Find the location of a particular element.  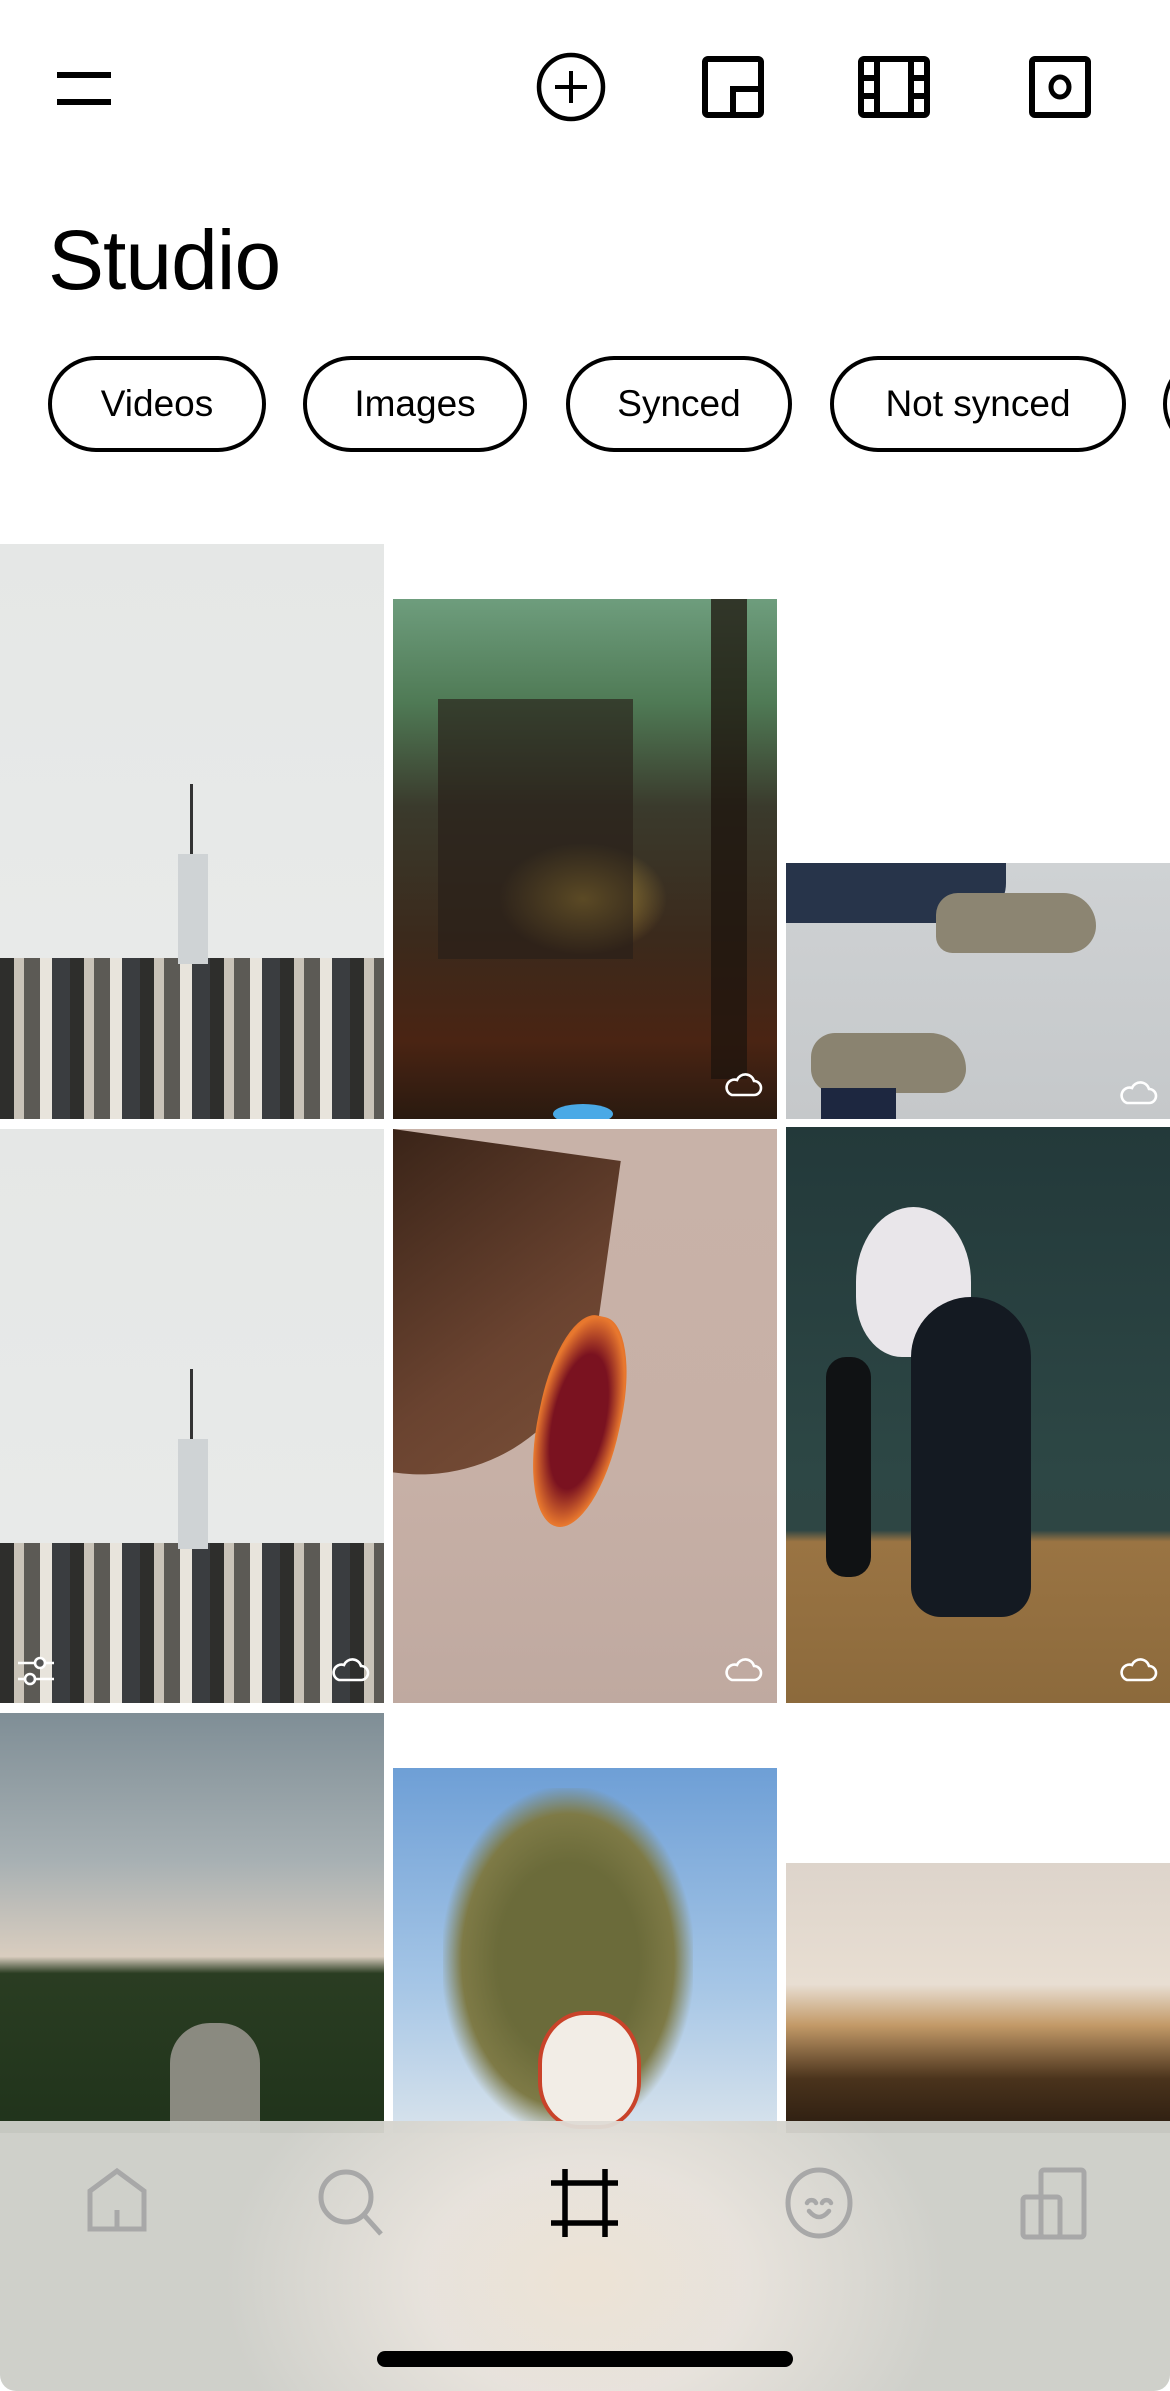

filter-chip-not-synced: Not synced is located at coordinates (978, 404).